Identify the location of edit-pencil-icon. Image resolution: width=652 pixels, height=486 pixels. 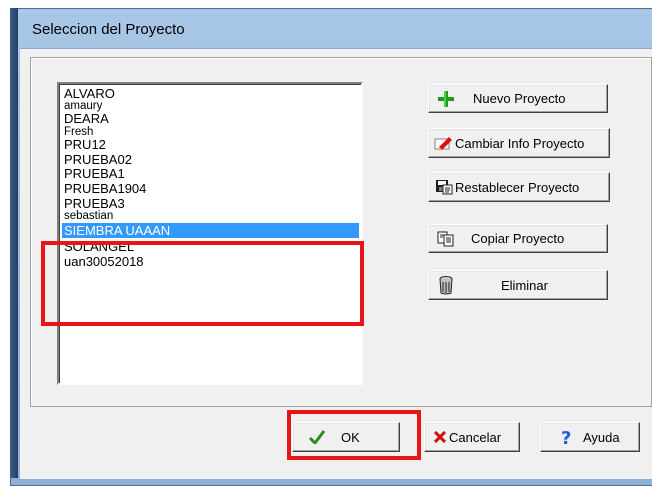
(444, 143).